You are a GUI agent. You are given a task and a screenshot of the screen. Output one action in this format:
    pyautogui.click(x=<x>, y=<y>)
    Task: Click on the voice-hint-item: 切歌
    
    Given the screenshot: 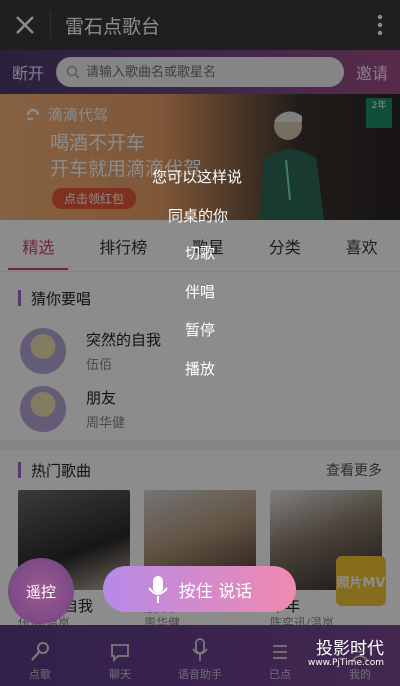 What is the action you would take?
    pyautogui.click(x=200, y=253)
    